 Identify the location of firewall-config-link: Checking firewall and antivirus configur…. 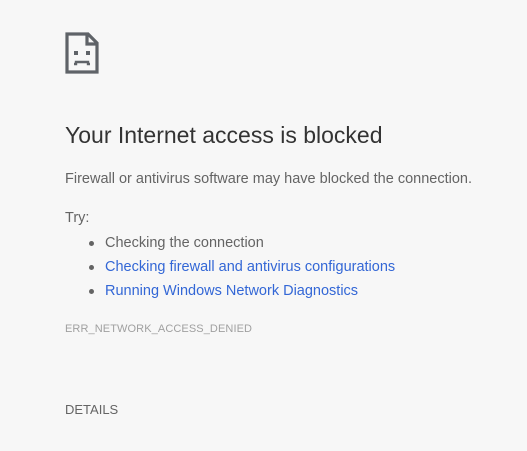
(250, 267).